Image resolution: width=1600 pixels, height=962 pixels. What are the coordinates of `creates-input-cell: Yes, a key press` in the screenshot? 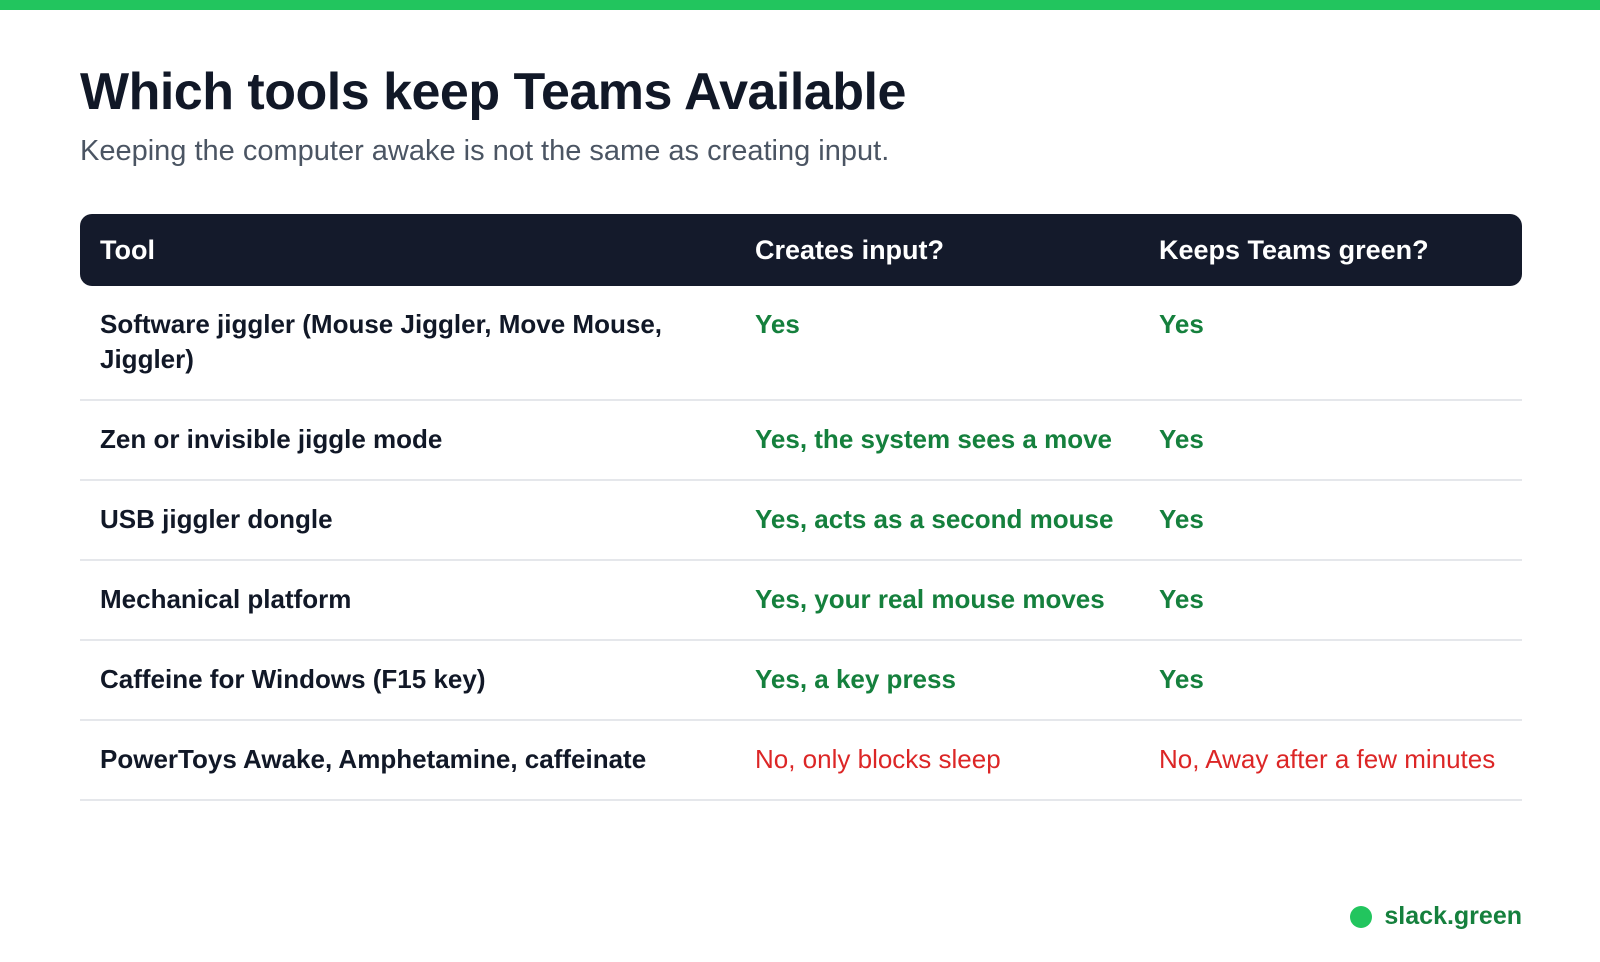 It's located at (937, 680).